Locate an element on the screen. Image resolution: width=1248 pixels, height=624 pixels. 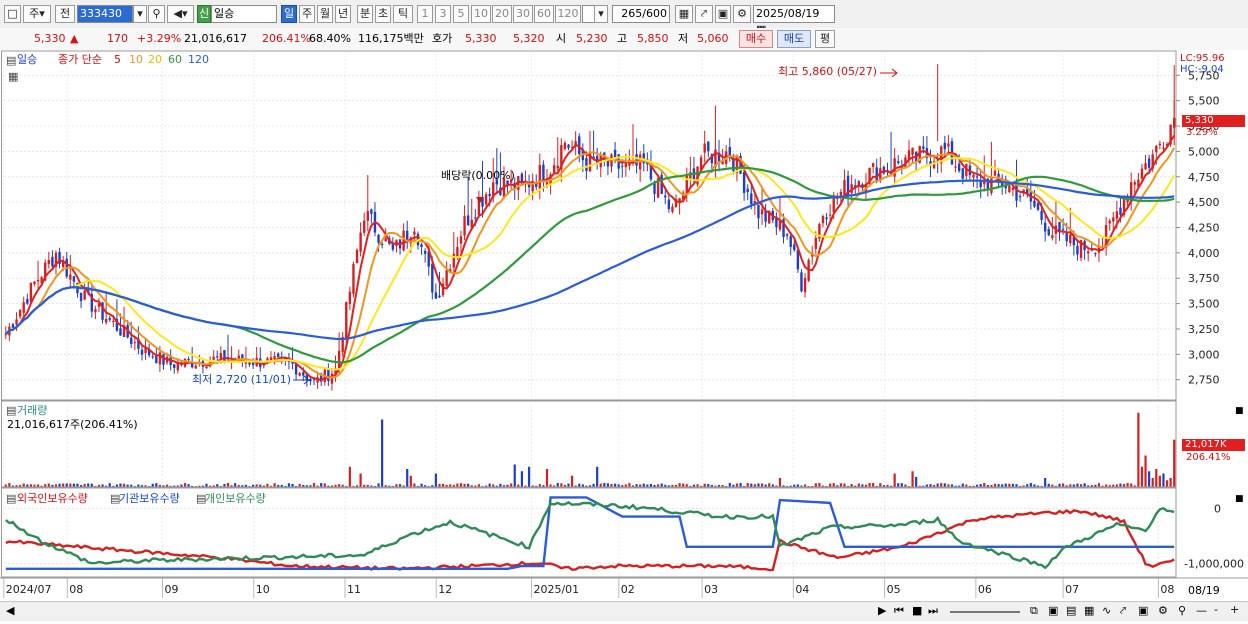
code-dropdown-icon: ▾ is located at coordinates (140, 14).